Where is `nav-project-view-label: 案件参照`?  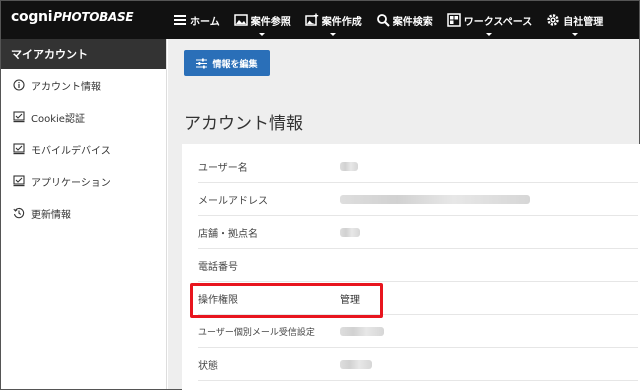
nav-project-view-label: 案件参照 is located at coordinates (270, 22).